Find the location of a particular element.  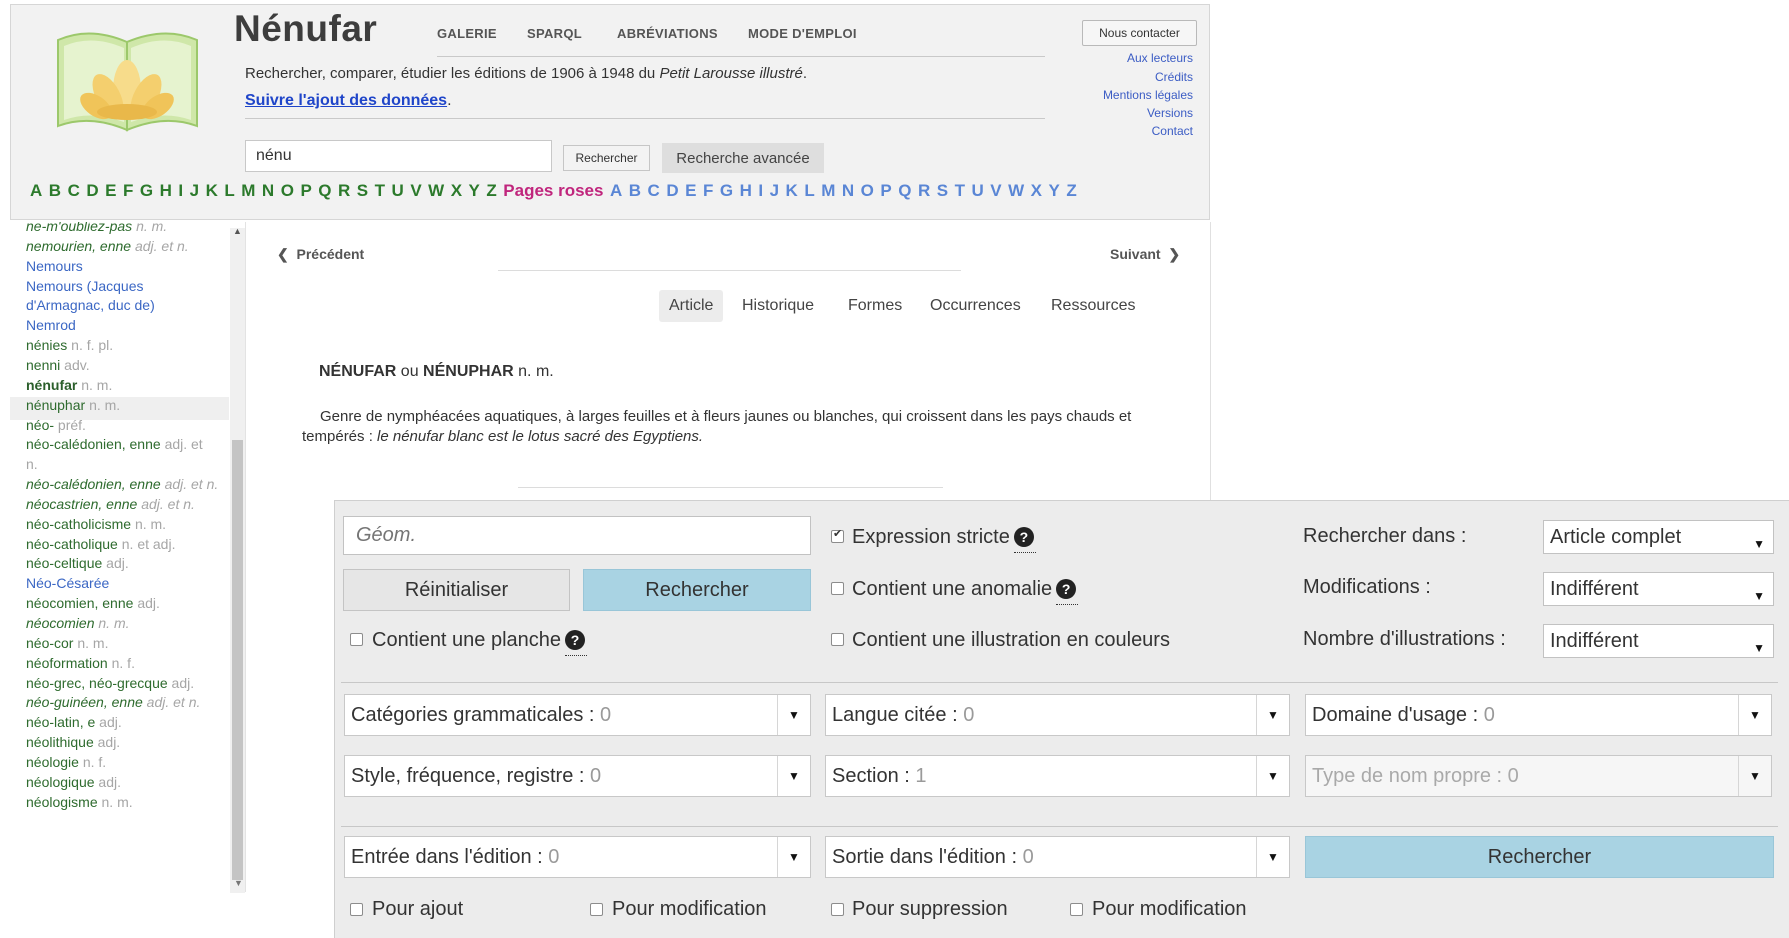

nav-abreviations: ABRÉVIATIONS is located at coordinates (667, 33).